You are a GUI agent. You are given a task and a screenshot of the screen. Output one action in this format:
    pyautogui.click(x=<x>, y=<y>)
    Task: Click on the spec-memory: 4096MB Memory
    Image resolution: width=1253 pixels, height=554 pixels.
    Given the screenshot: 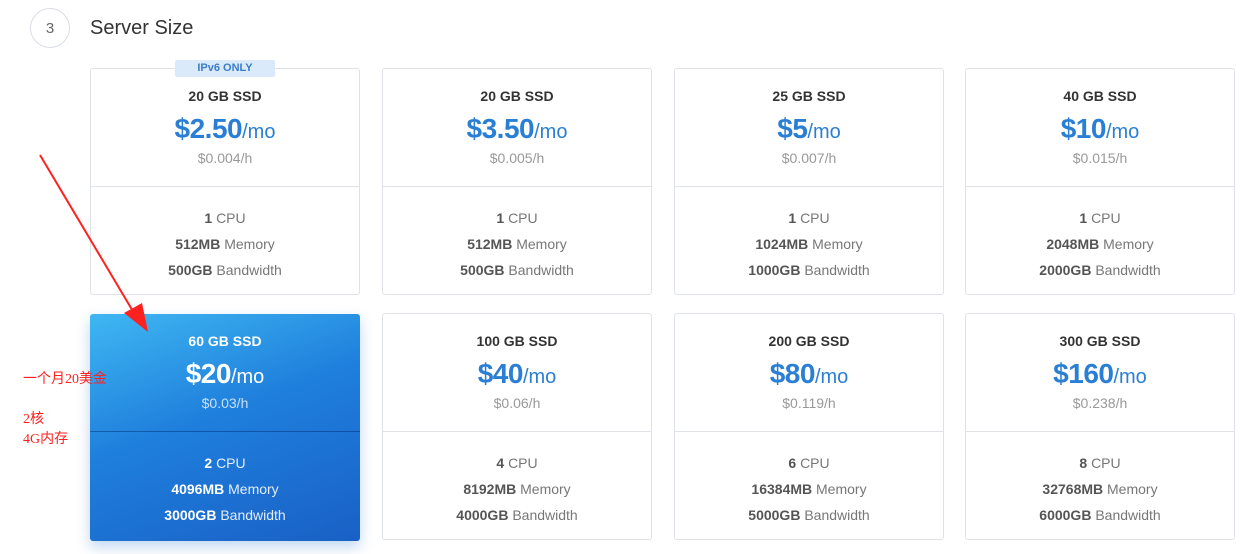 What is the action you would take?
    pyautogui.click(x=225, y=489)
    